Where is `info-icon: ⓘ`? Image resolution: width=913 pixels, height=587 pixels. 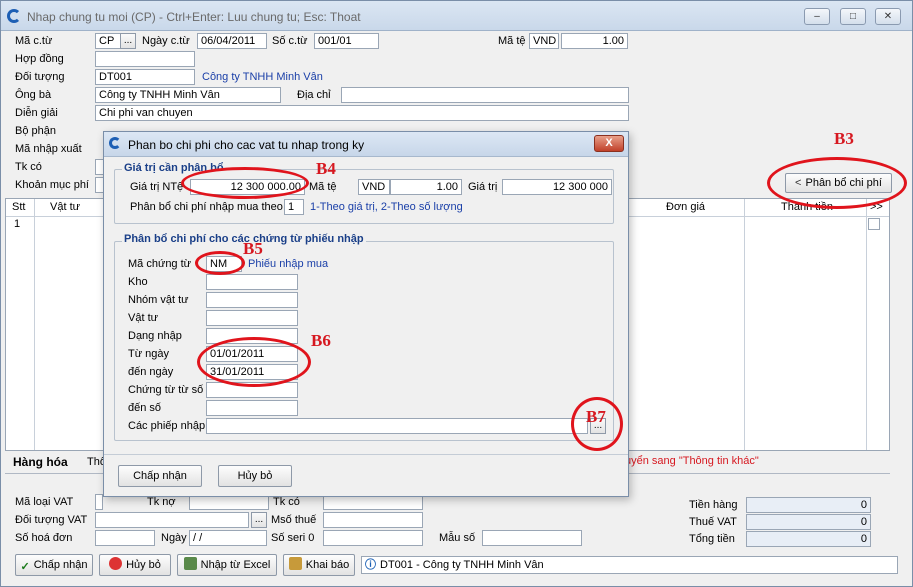 info-icon: ⓘ is located at coordinates (370, 565).